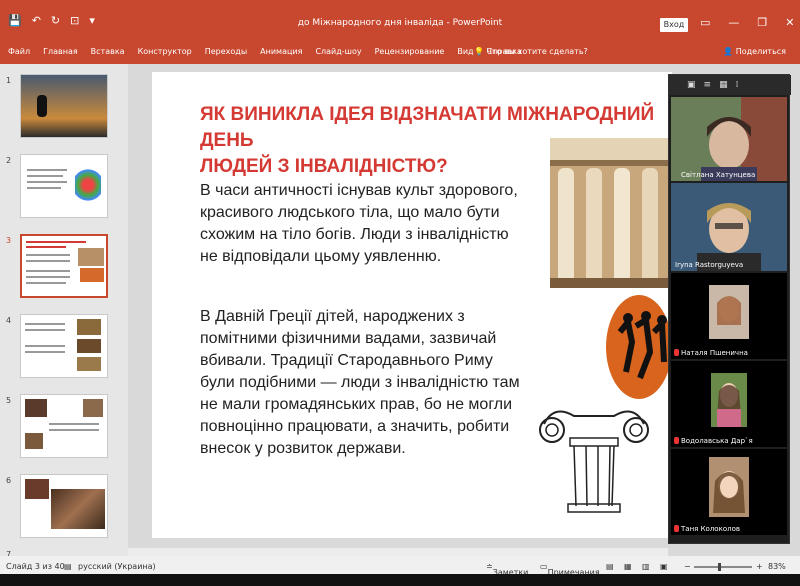 This screenshot has width=800, height=586. I want to click on minimize-icon: —, so click(733, 22).